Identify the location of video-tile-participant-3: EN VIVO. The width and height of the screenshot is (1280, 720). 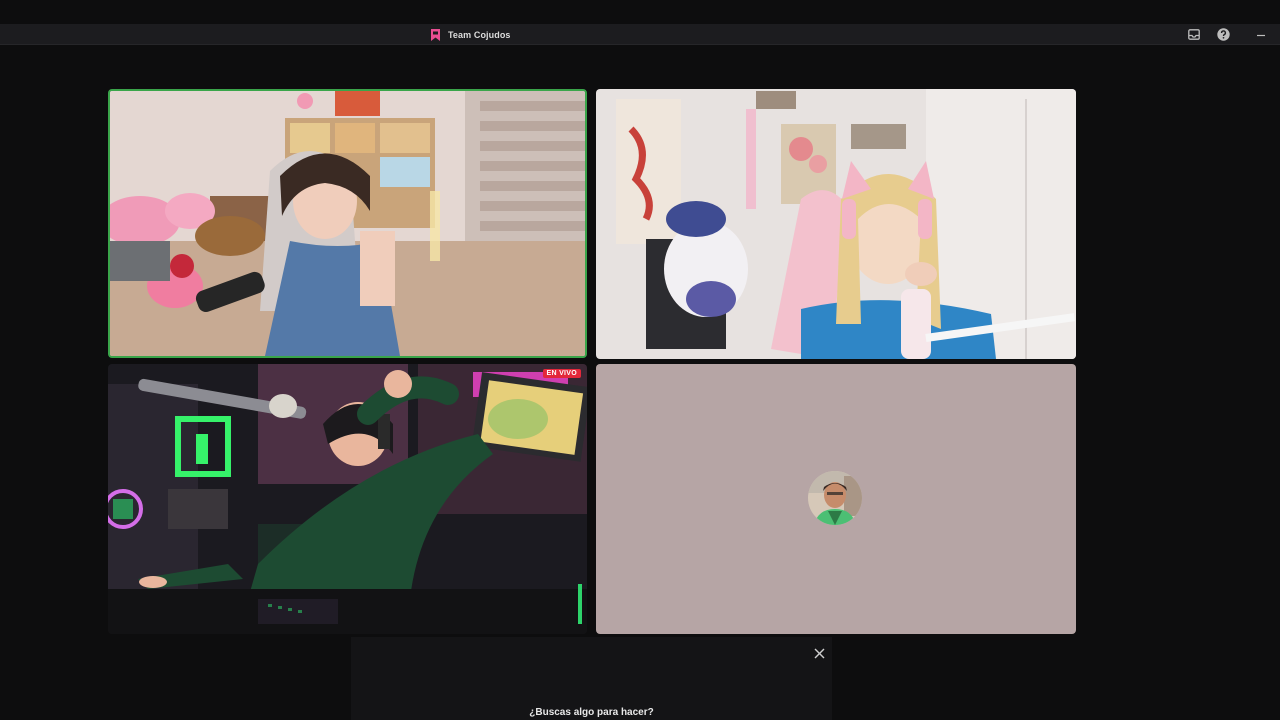
(347, 499).